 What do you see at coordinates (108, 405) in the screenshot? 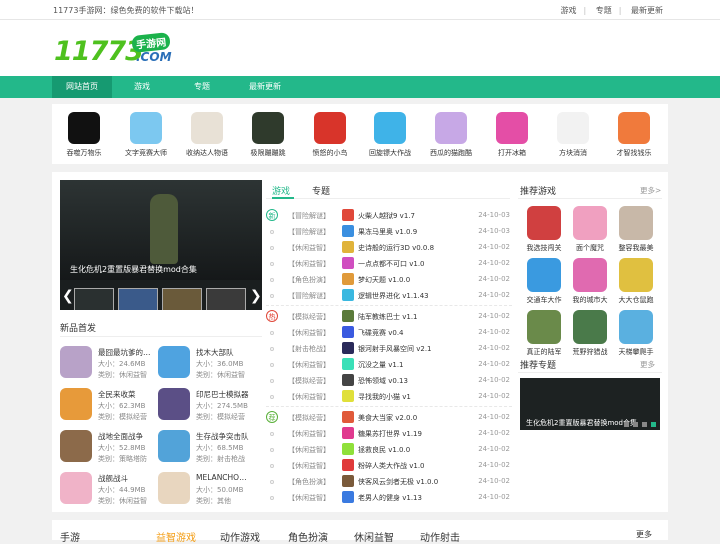
I see `new-game-item: 全民来收菜 大小：62.3MB 类别：模拟经营` at bounding box center [108, 405].